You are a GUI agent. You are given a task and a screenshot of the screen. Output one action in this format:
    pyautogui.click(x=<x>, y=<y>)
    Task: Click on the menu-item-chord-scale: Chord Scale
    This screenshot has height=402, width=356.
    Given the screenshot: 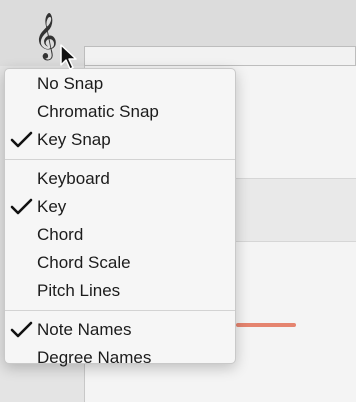 What is the action you would take?
    pyautogui.click(x=120, y=263)
    